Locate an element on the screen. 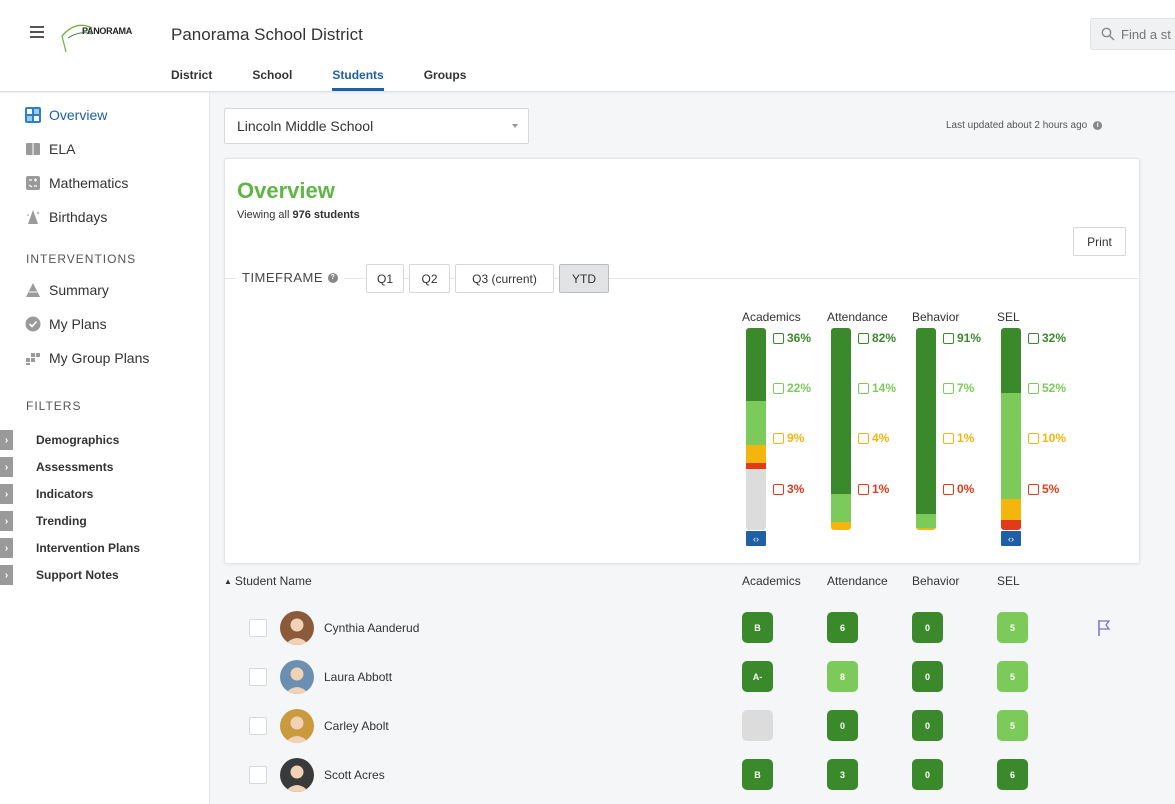 This screenshot has height=804, width=1175. timeframe-q1: Q1 is located at coordinates (385, 278).